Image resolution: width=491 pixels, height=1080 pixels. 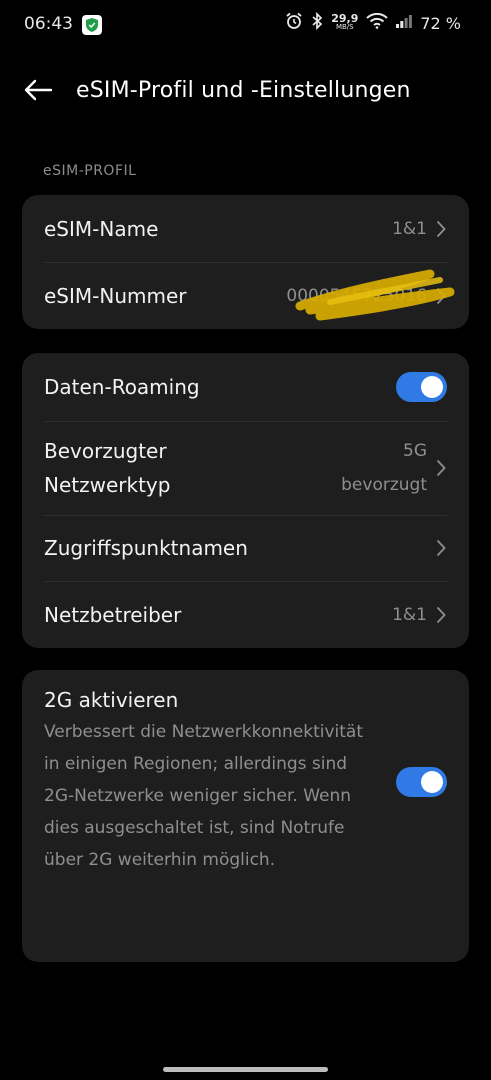 I want to click on network-operator-row: Netzbetreiber 1&1, so click(x=245, y=614).